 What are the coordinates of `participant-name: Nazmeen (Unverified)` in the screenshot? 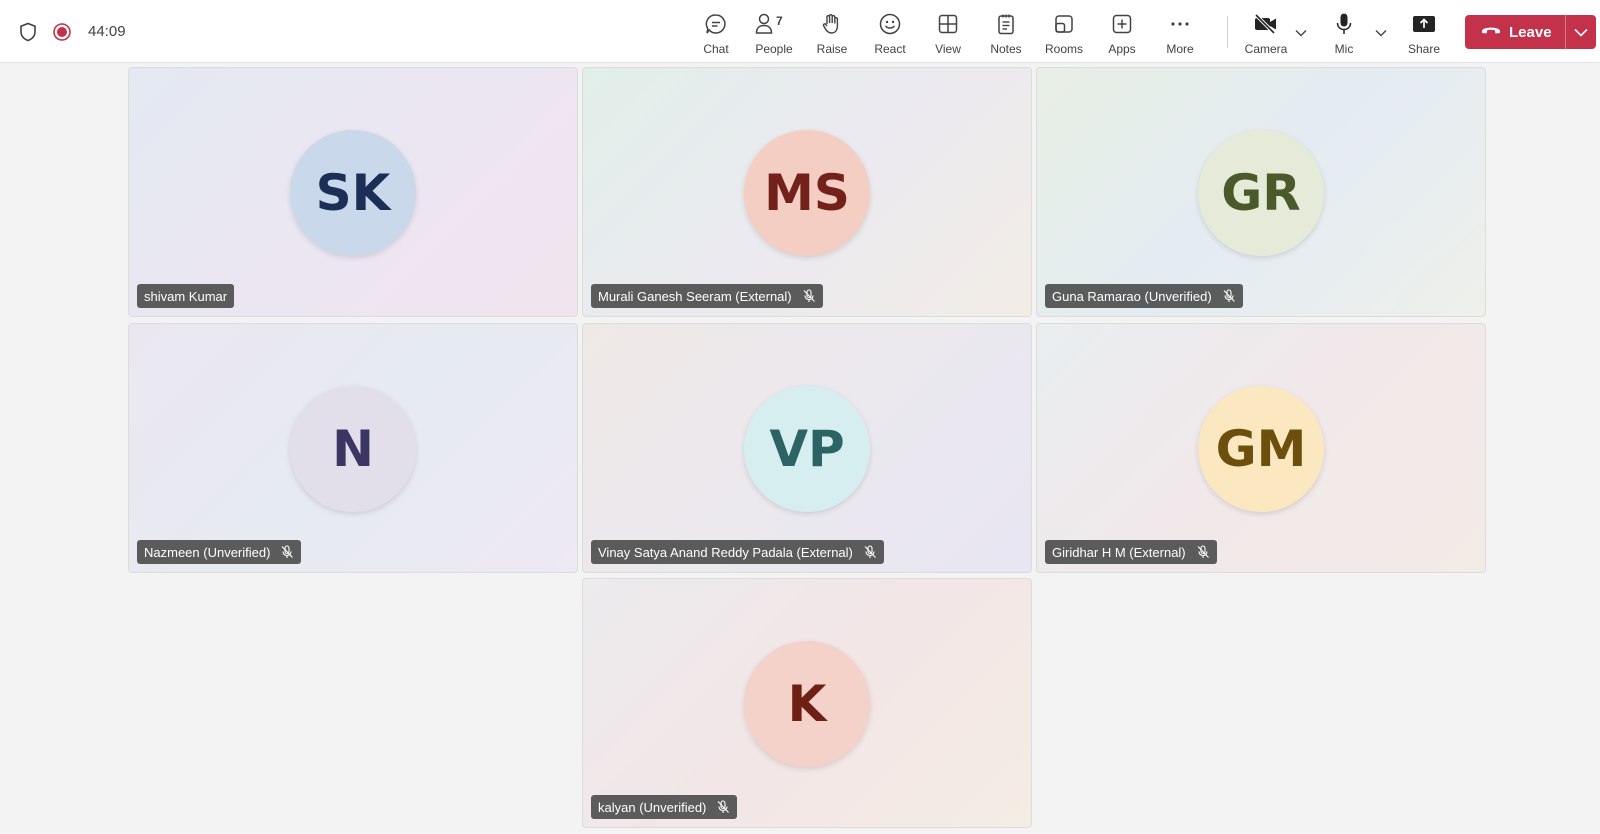 It's located at (207, 552).